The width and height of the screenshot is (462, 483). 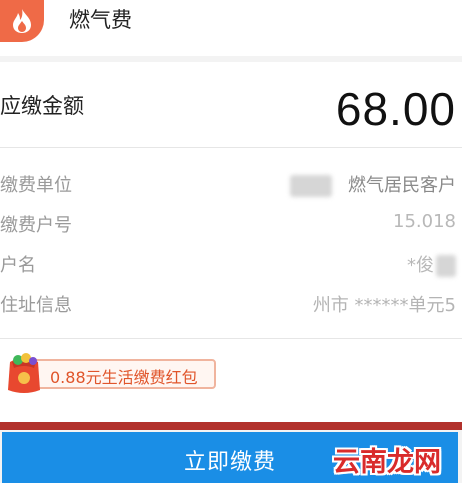 What do you see at coordinates (231, 226) in the screenshot?
I see `info-row-account: 缴费户号 15.018` at bounding box center [231, 226].